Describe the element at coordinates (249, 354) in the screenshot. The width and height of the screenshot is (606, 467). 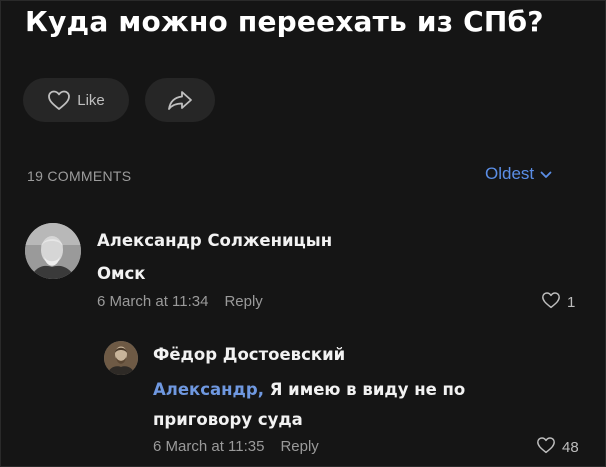
I see `comment-author: Фёдор Достоевский` at that location.